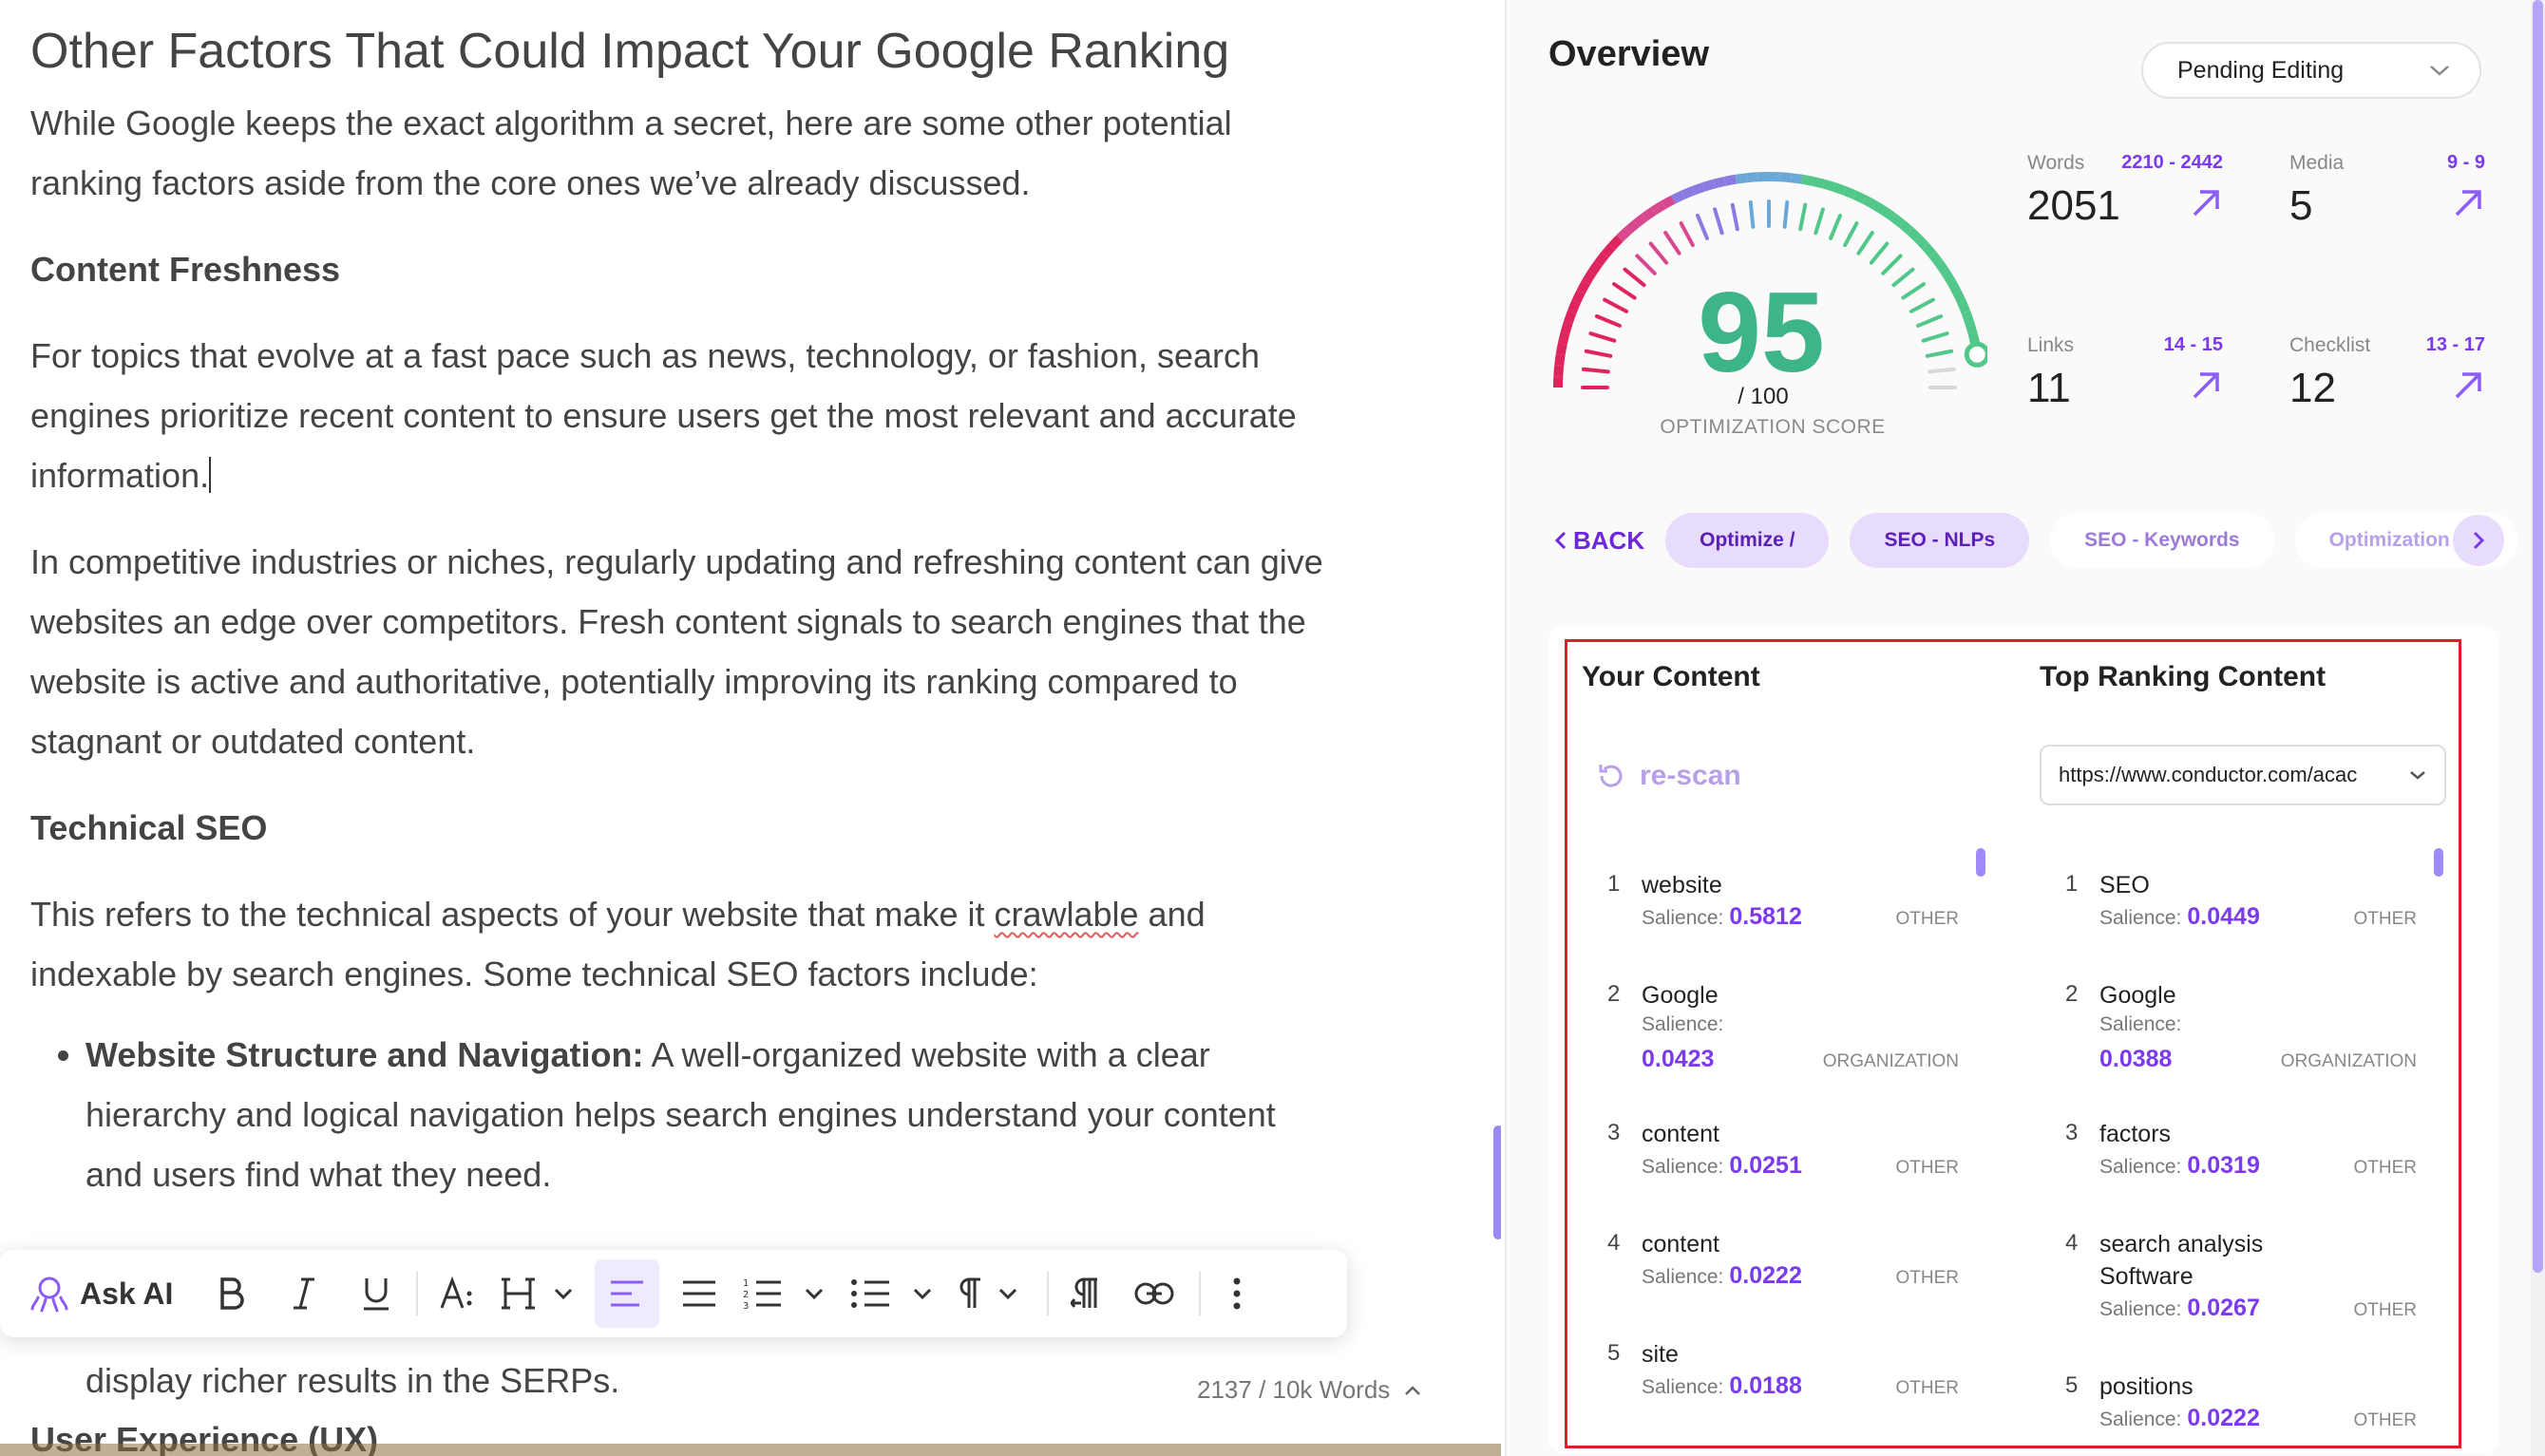 The height and width of the screenshot is (1456, 2545). What do you see at coordinates (376, 1293) in the screenshot?
I see `underline-button` at bounding box center [376, 1293].